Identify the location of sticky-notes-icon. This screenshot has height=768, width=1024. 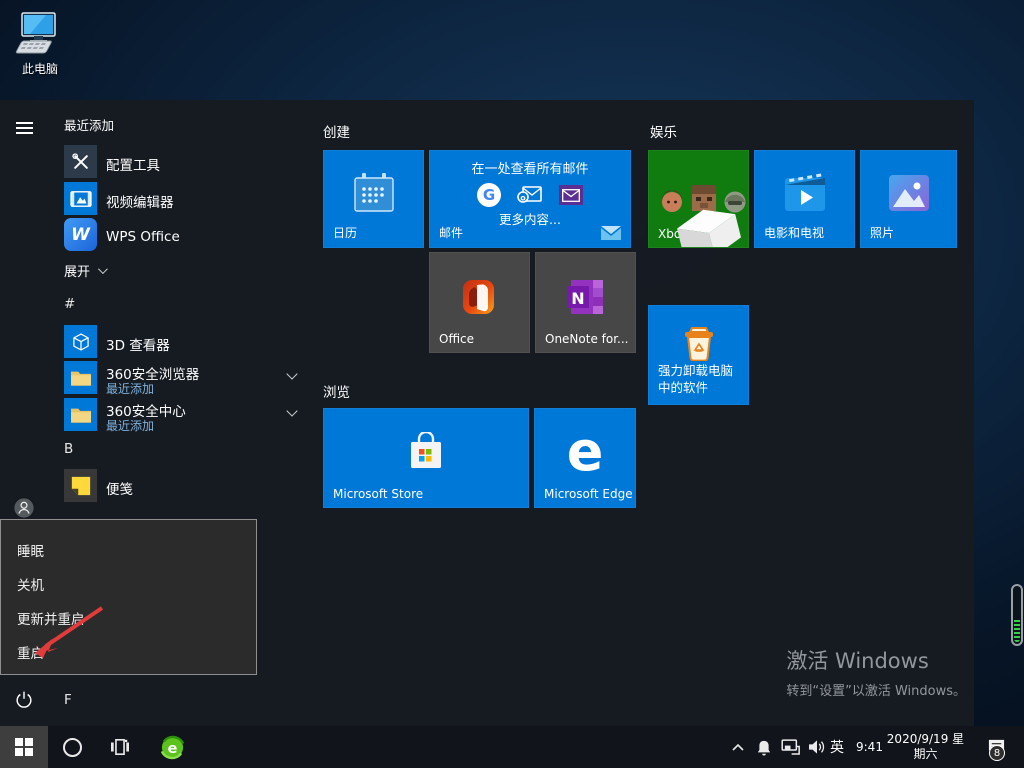
(80, 485).